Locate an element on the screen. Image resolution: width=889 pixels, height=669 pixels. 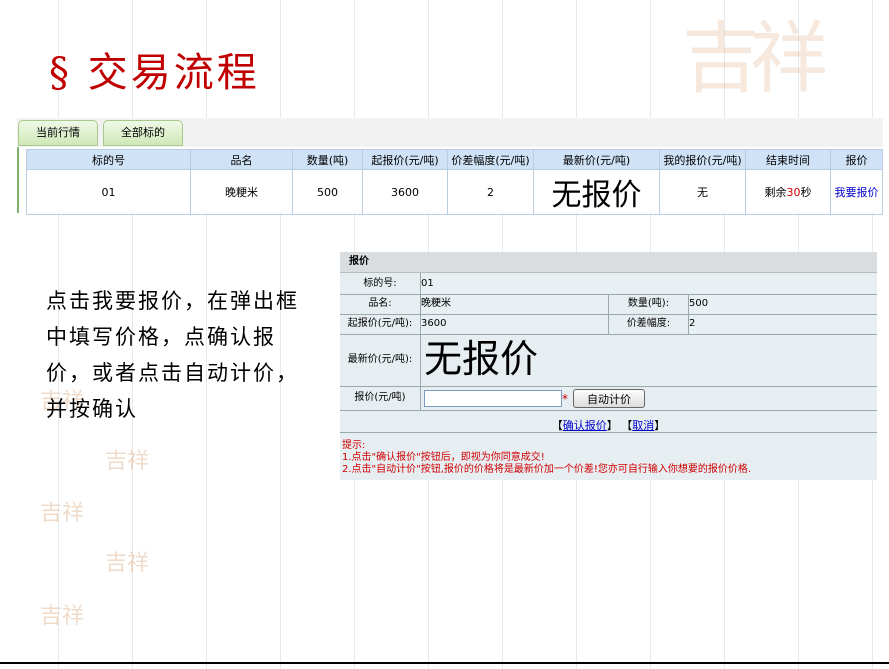
lot-number-cell: 01 is located at coordinates (108, 192).